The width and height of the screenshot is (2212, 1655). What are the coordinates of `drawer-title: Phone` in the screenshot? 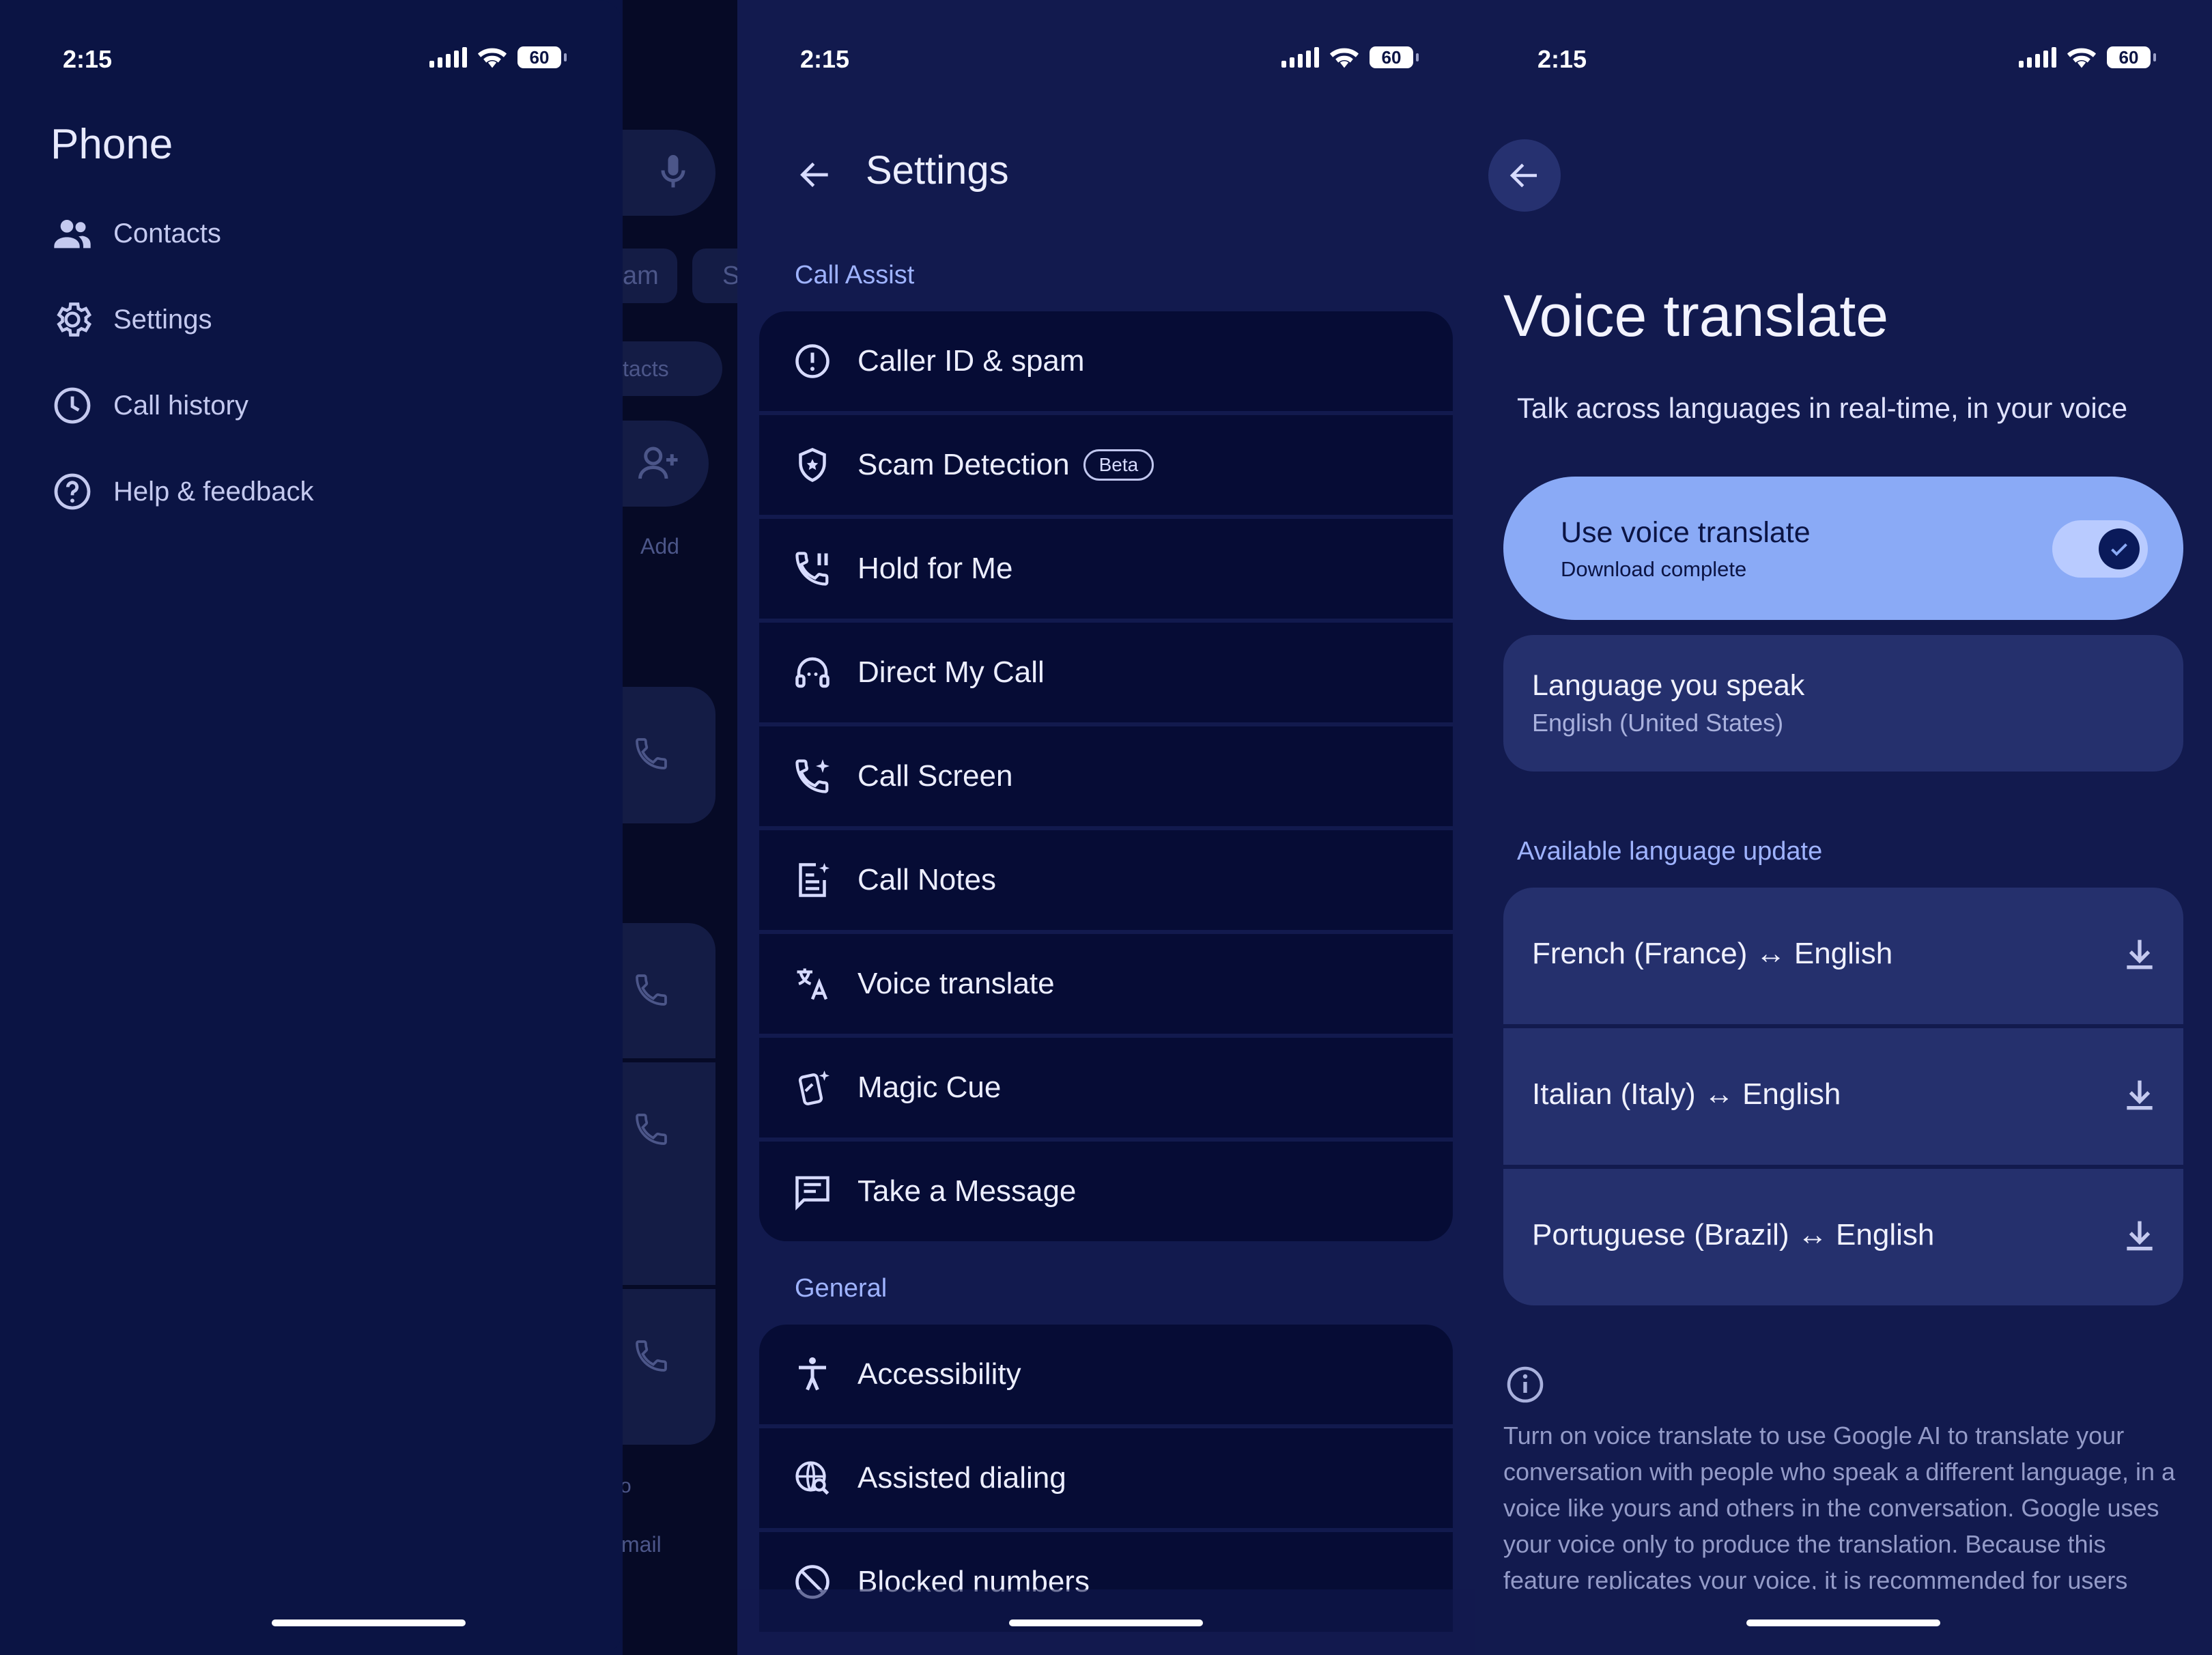 It's located at (112, 144).